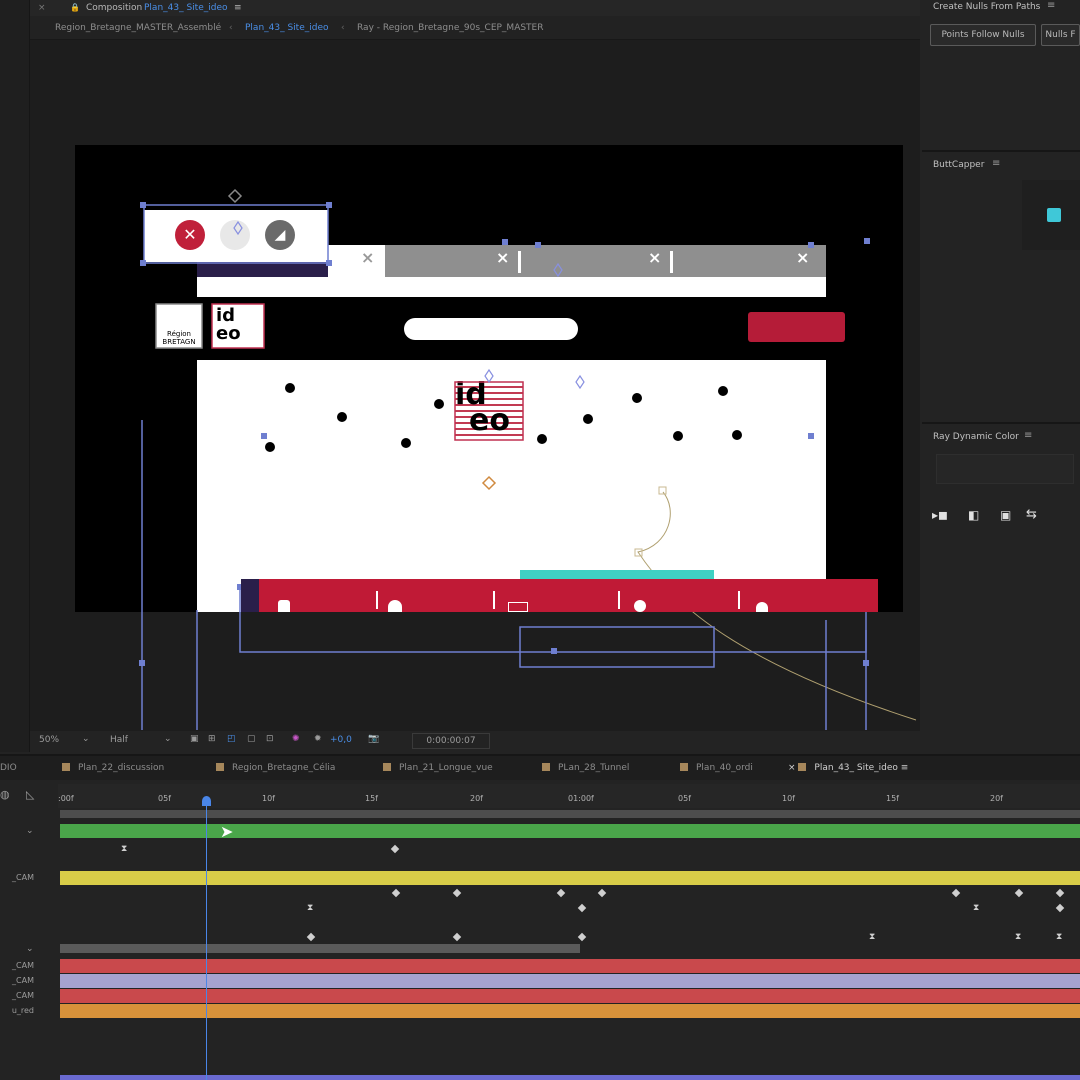 The width and height of the screenshot is (1080, 1080). What do you see at coordinates (231, 739) in the screenshot?
I see `mask-icon: ◰` at bounding box center [231, 739].